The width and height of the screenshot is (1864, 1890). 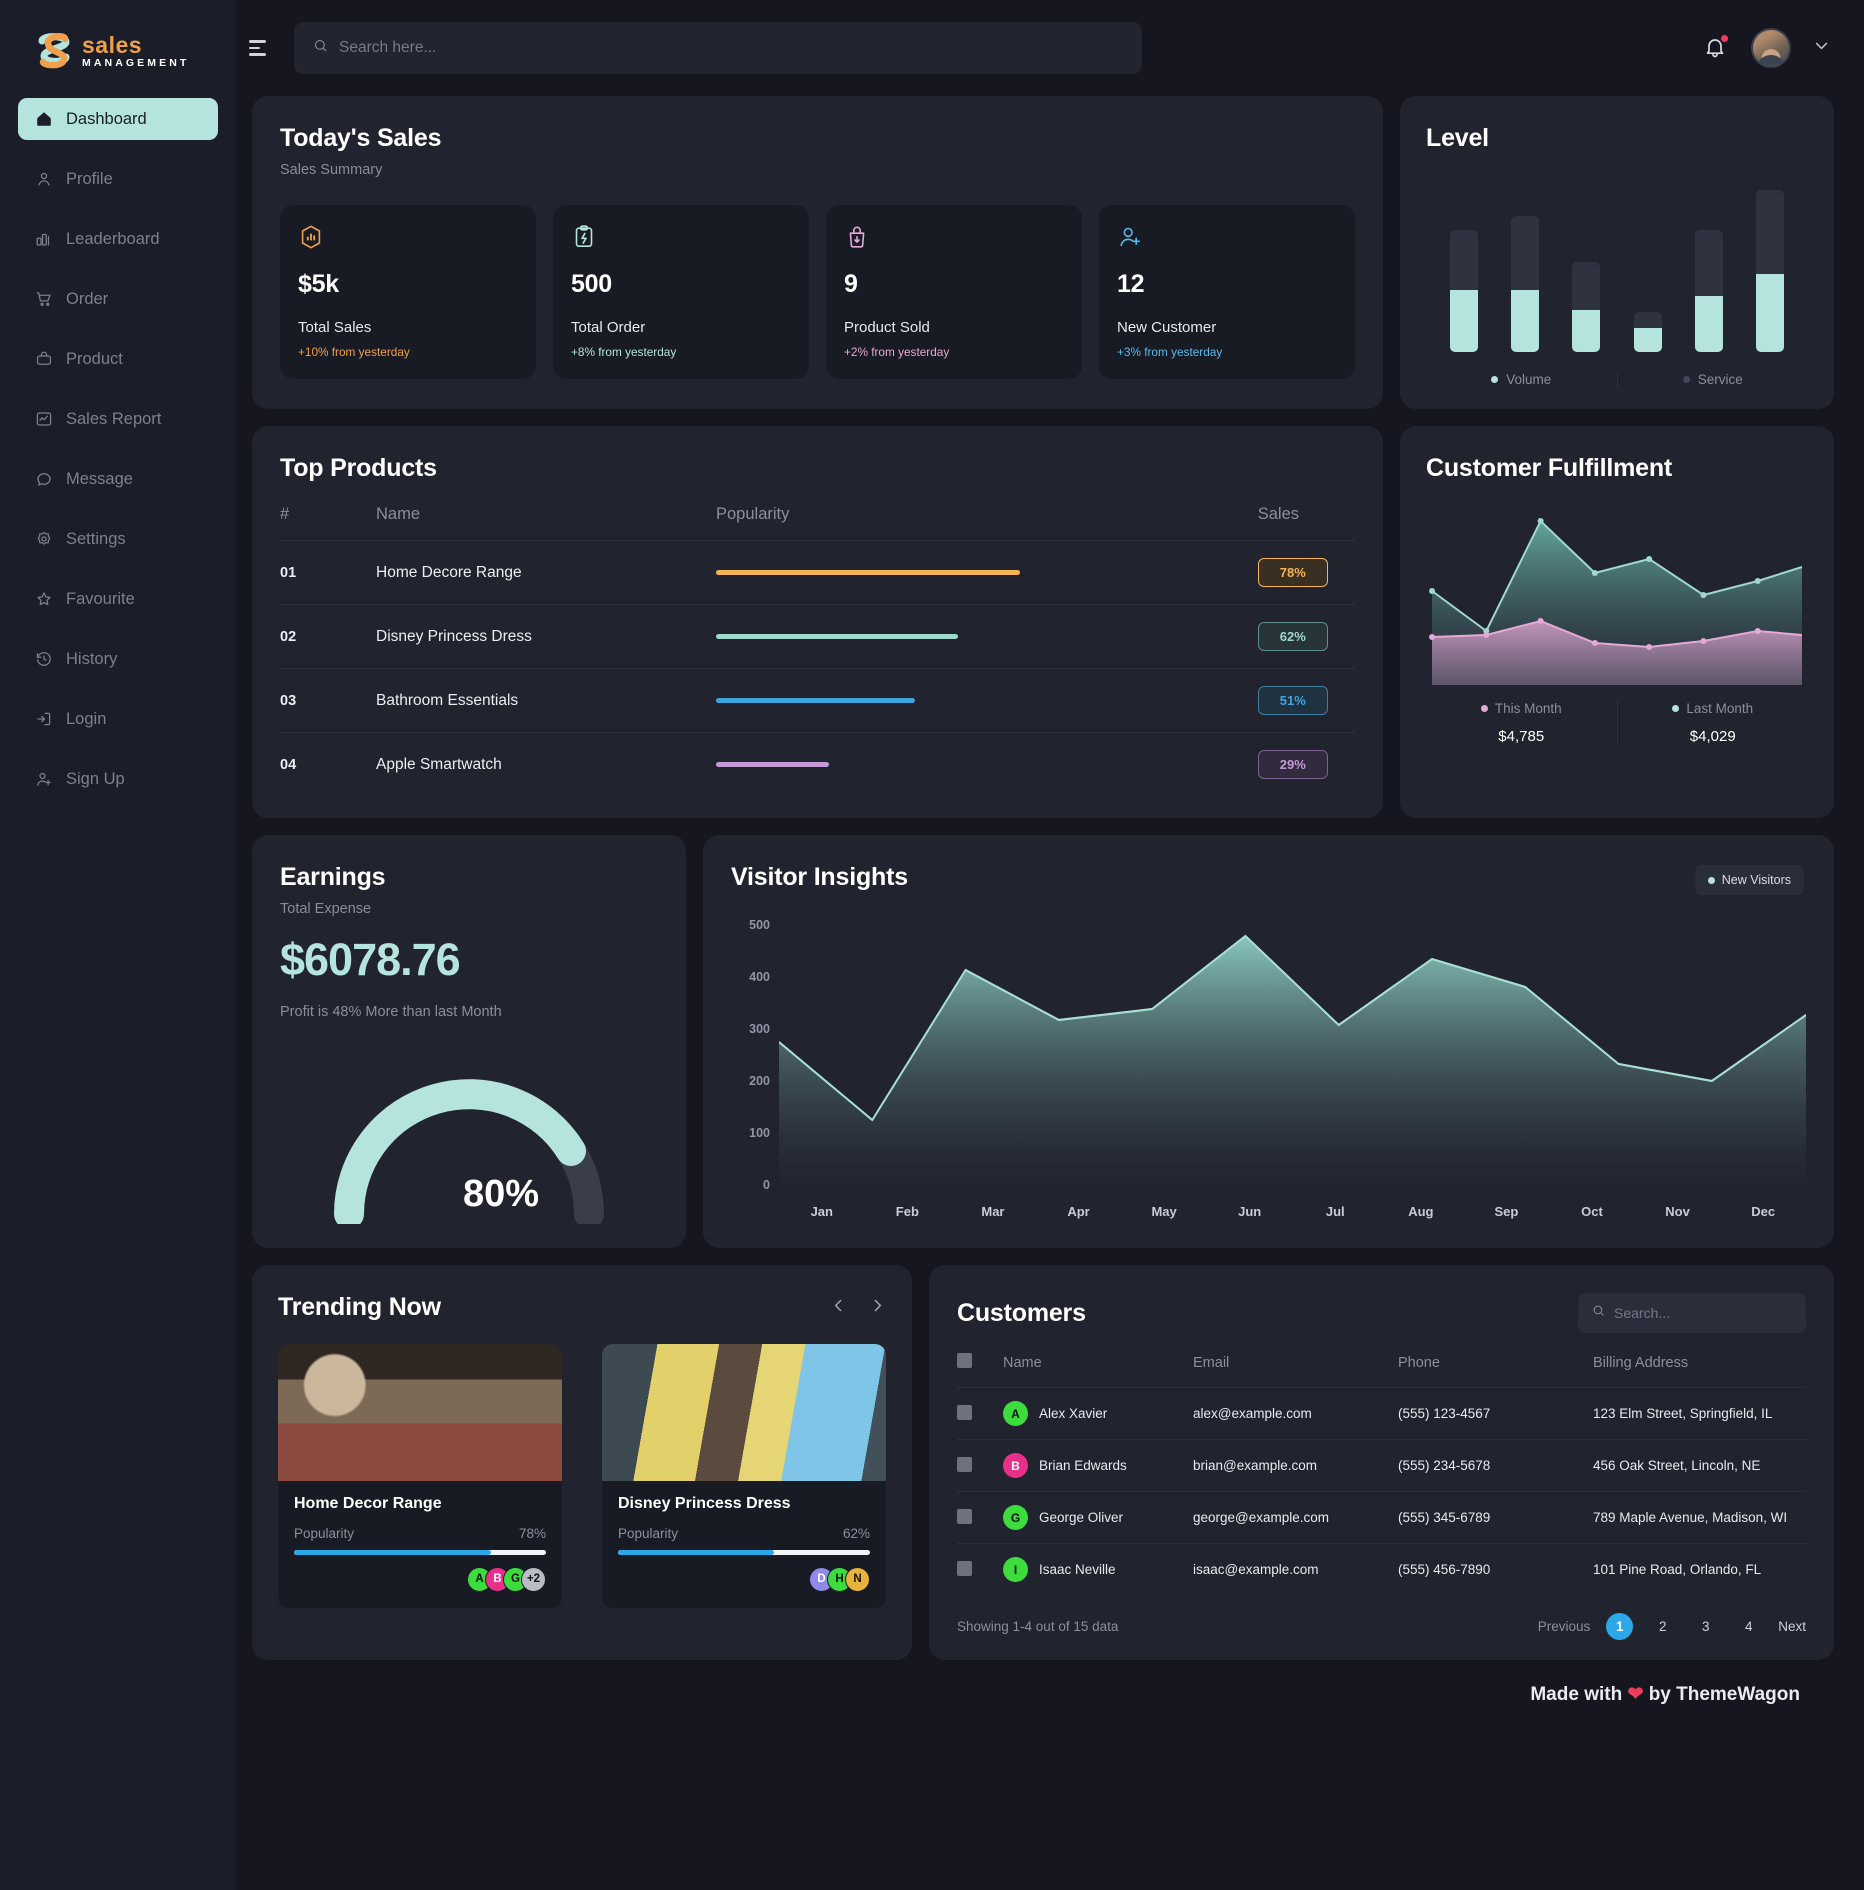 What do you see at coordinates (1167, 327) in the screenshot?
I see `stat-label: New Customer` at bounding box center [1167, 327].